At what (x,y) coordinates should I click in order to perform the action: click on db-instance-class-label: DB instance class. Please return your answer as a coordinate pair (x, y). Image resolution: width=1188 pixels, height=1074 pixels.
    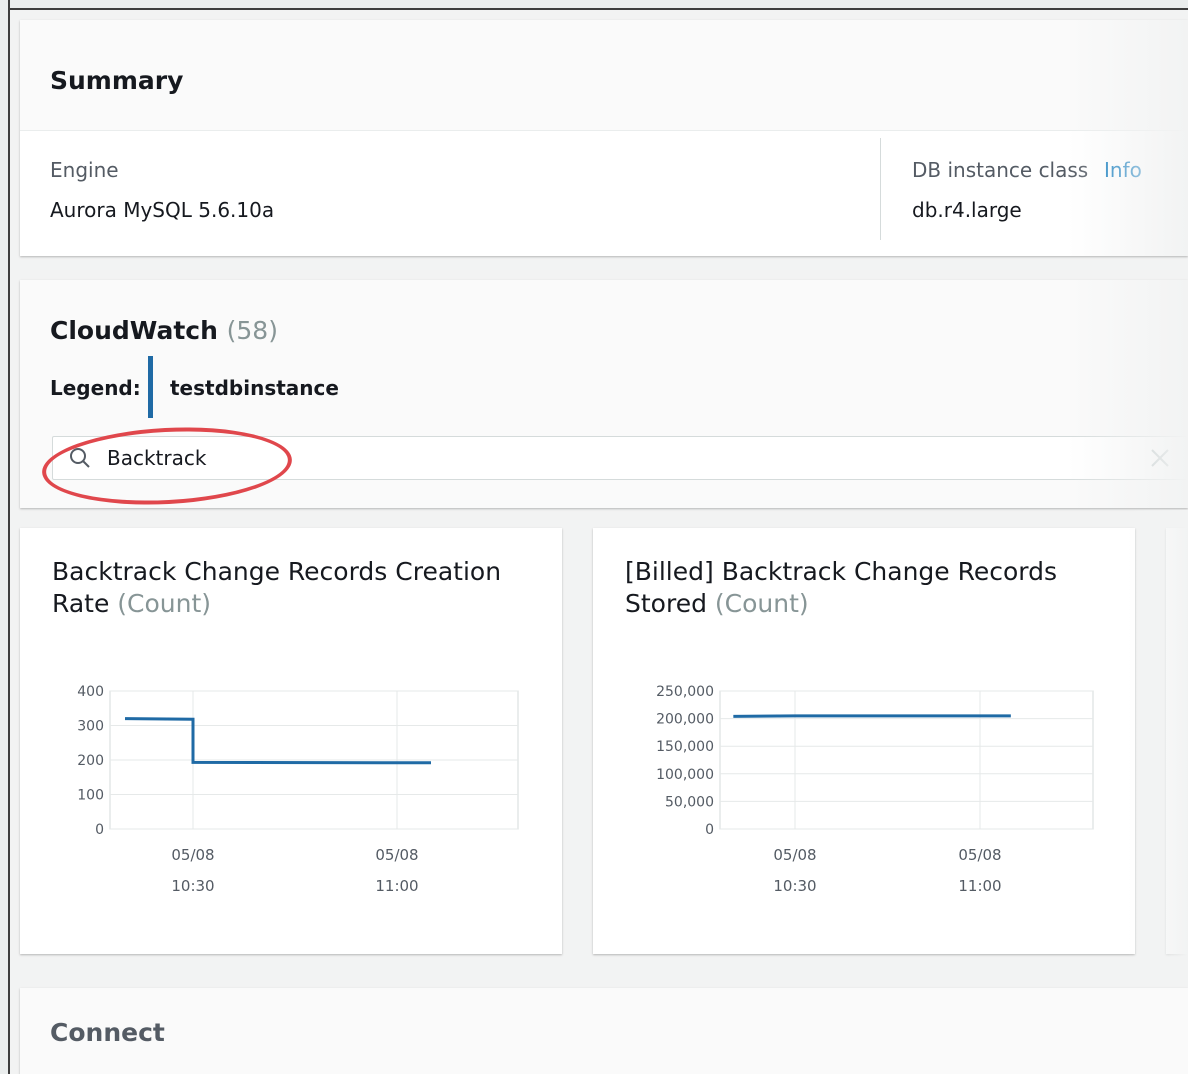
    Looking at the image, I should click on (1000, 170).